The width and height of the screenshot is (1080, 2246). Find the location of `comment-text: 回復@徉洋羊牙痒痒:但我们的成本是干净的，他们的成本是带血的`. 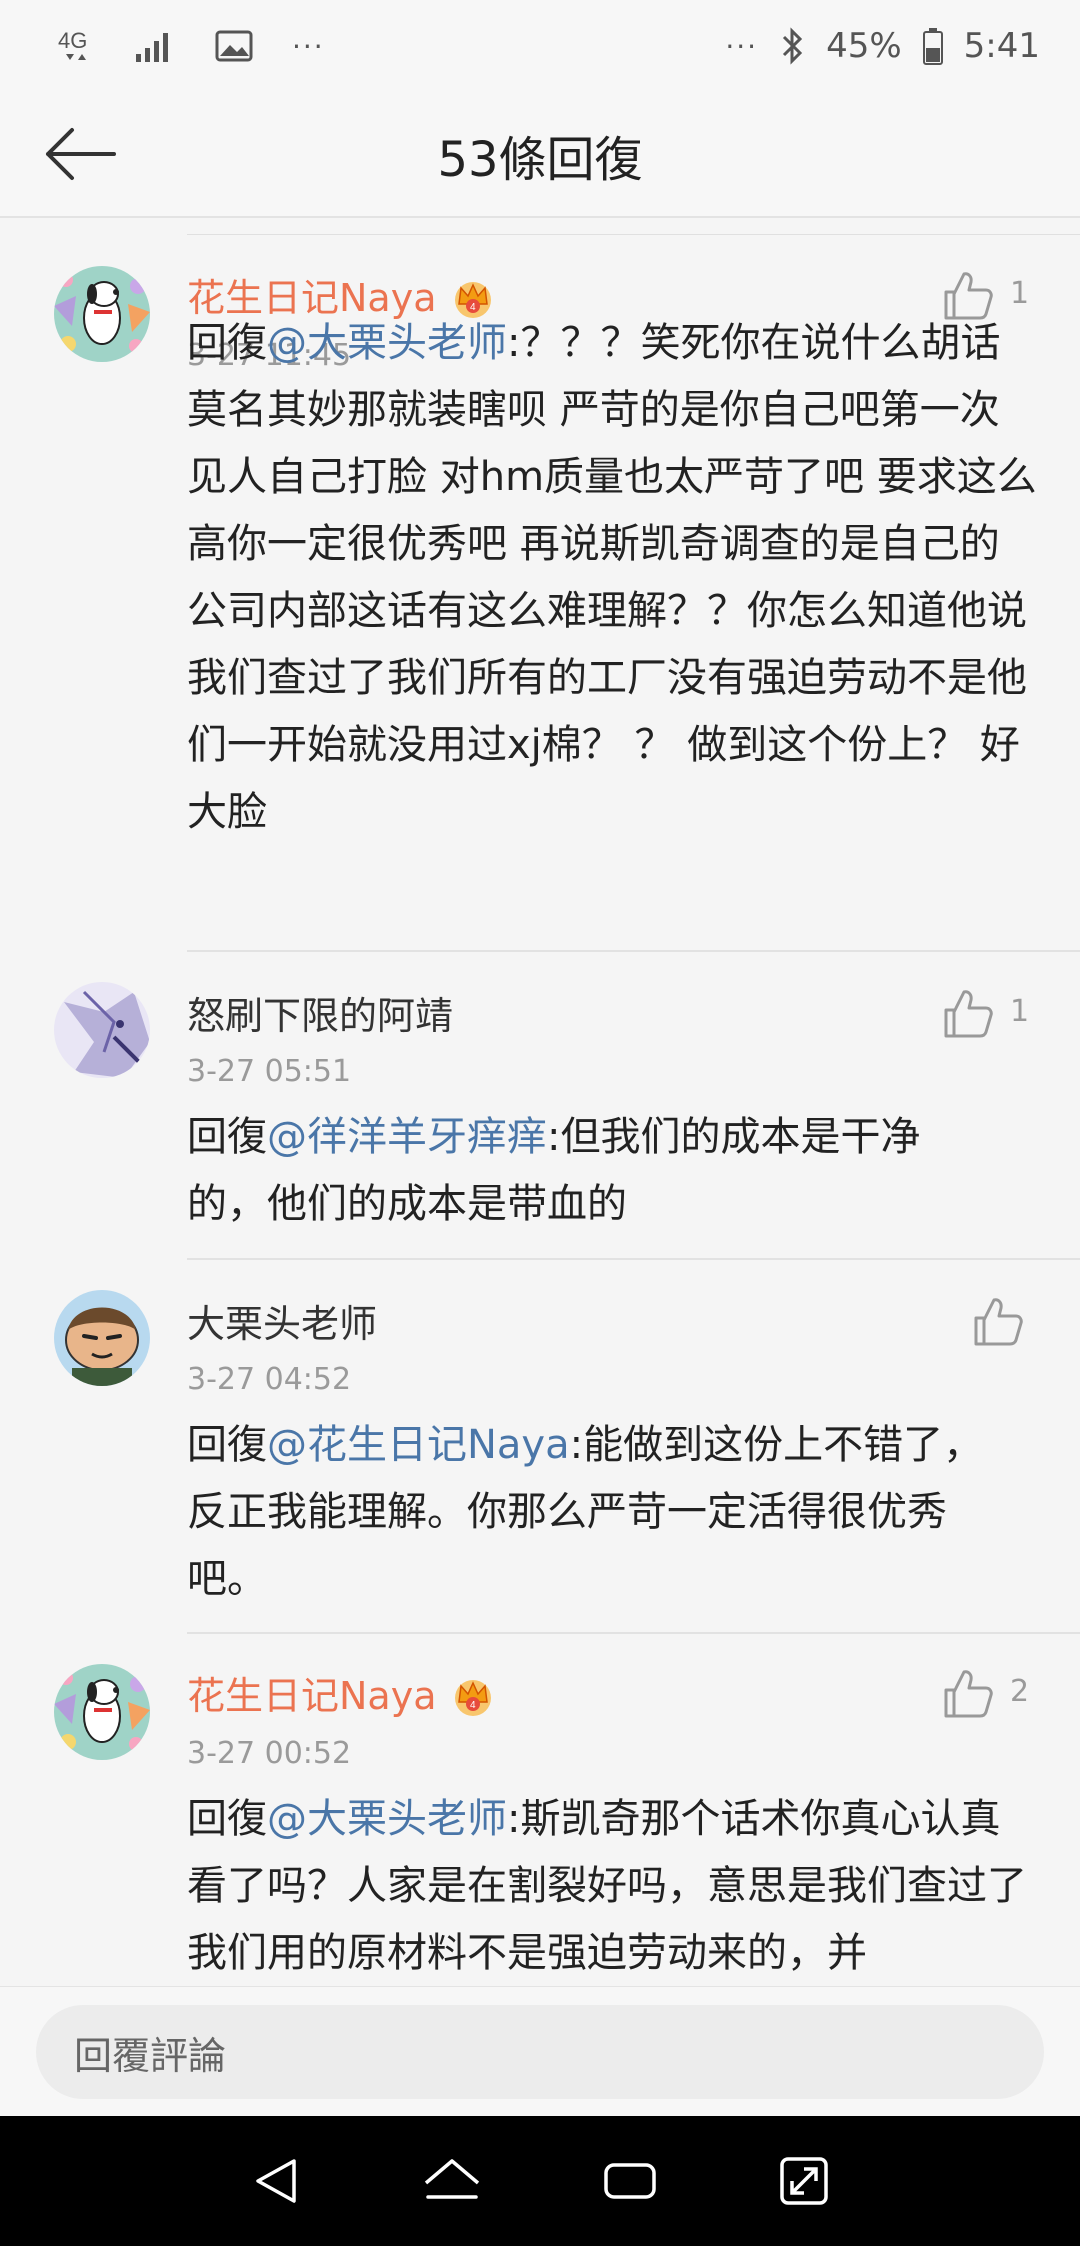

comment-text: 回復@徉洋羊牙痒痒:但我们的成本是干净的，他们的成本是带血的 is located at coordinates (554, 1170).